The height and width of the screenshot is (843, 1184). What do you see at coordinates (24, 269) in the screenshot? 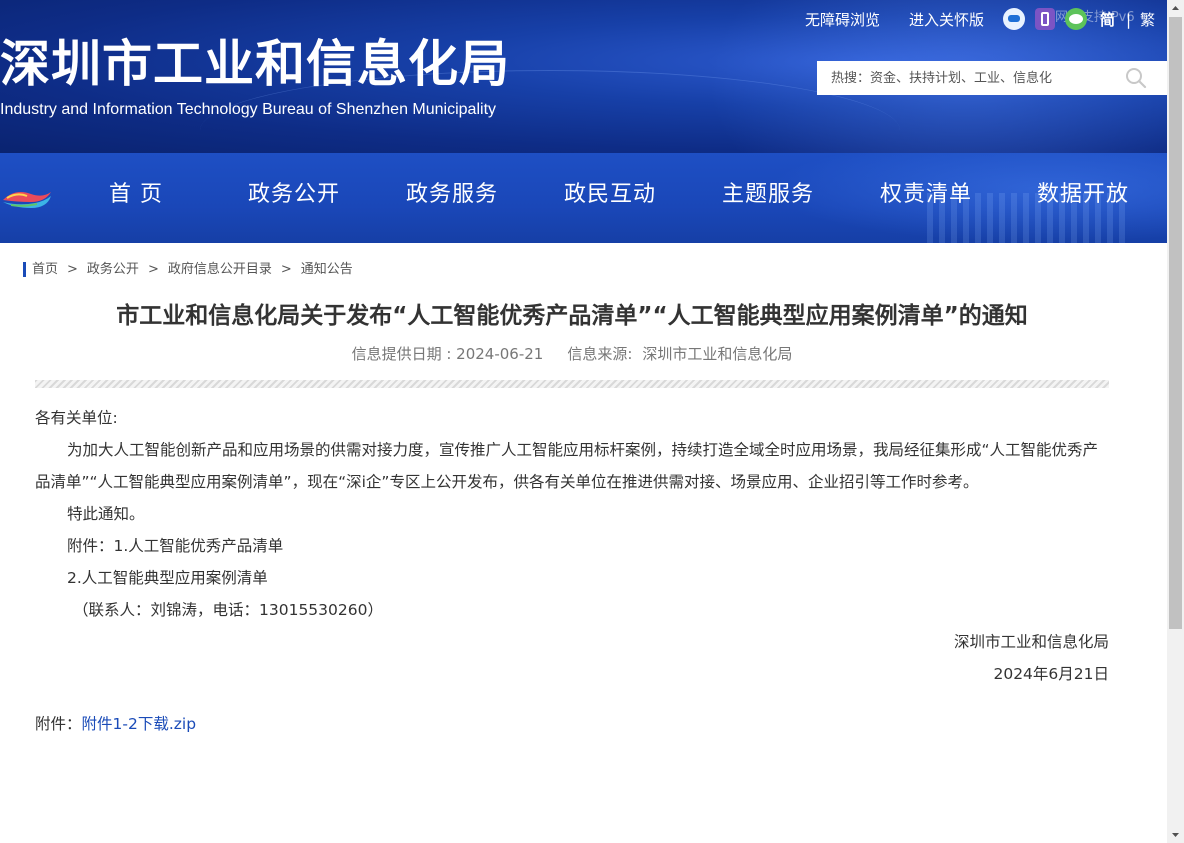
I see `breadcrumb-marker` at bounding box center [24, 269].